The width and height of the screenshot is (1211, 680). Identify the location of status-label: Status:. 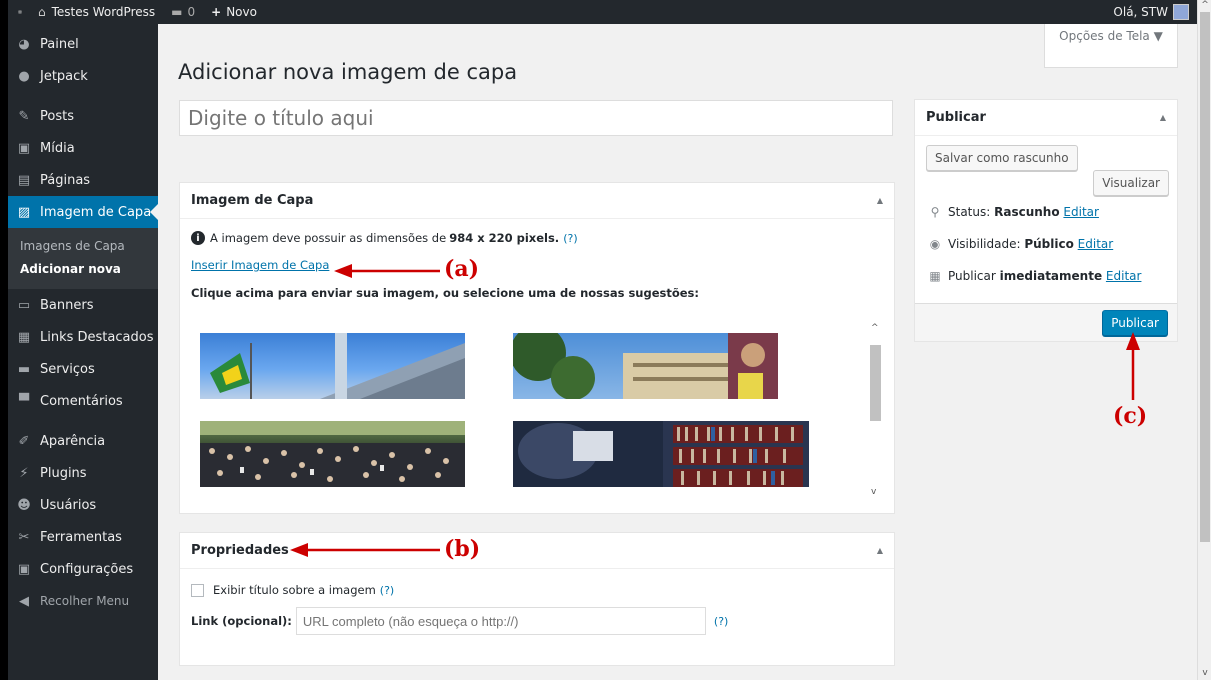
(969, 212).